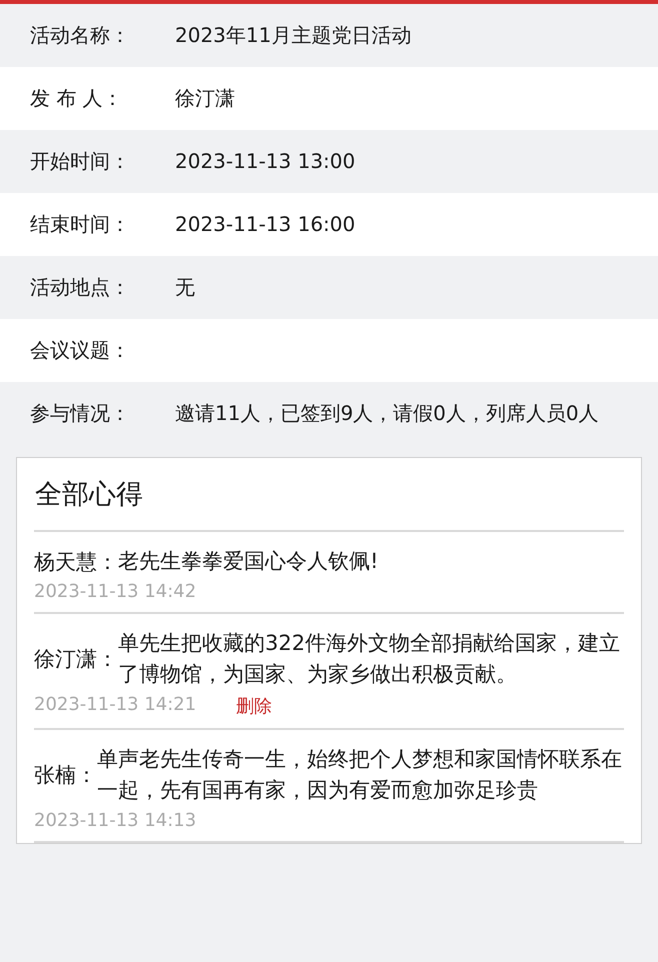  What do you see at coordinates (80, 413) in the screenshot?
I see `field-label: 参与情况：` at bounding box center [80, 413].